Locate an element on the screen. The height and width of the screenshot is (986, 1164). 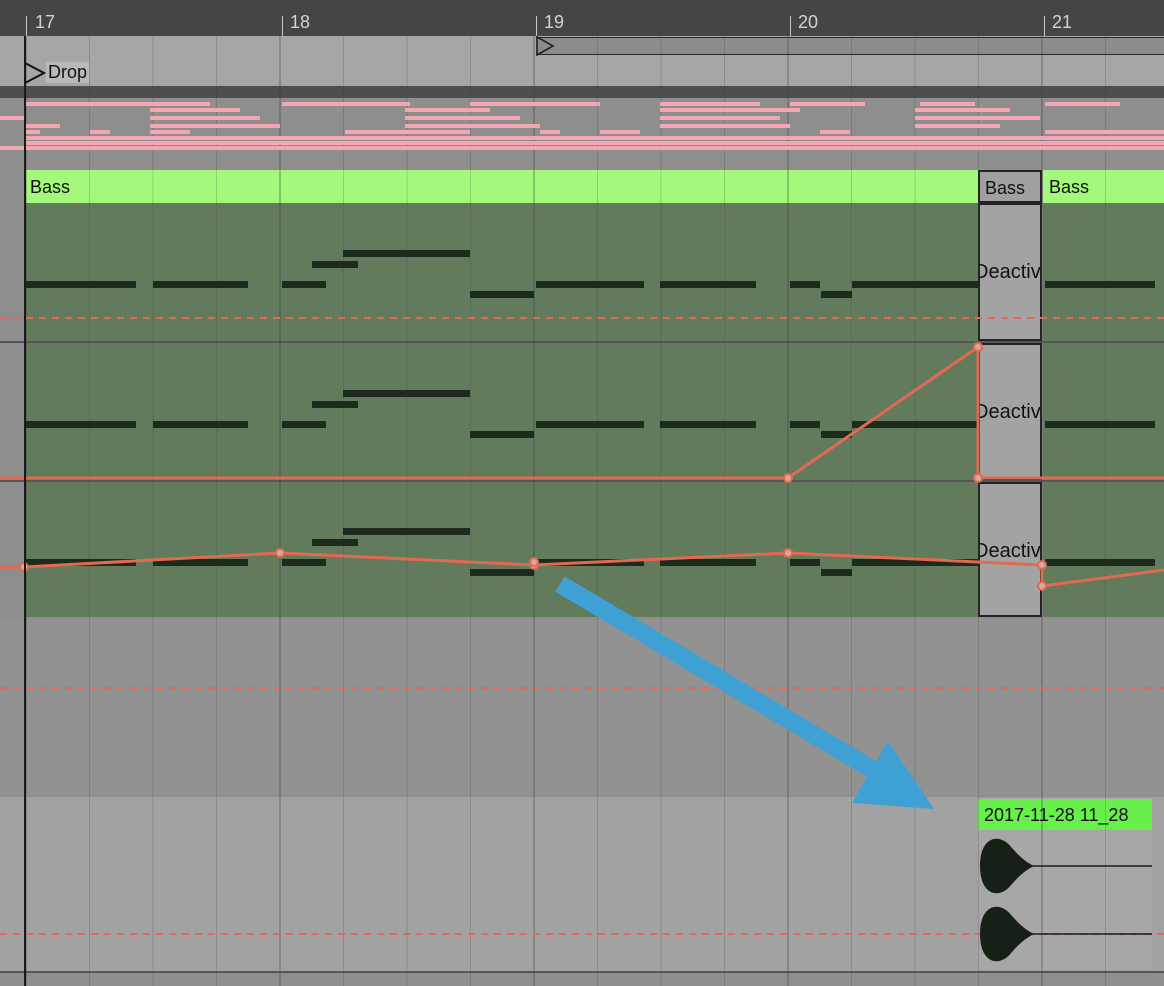
loop-brace-icon is located at coordinates (545, 46).